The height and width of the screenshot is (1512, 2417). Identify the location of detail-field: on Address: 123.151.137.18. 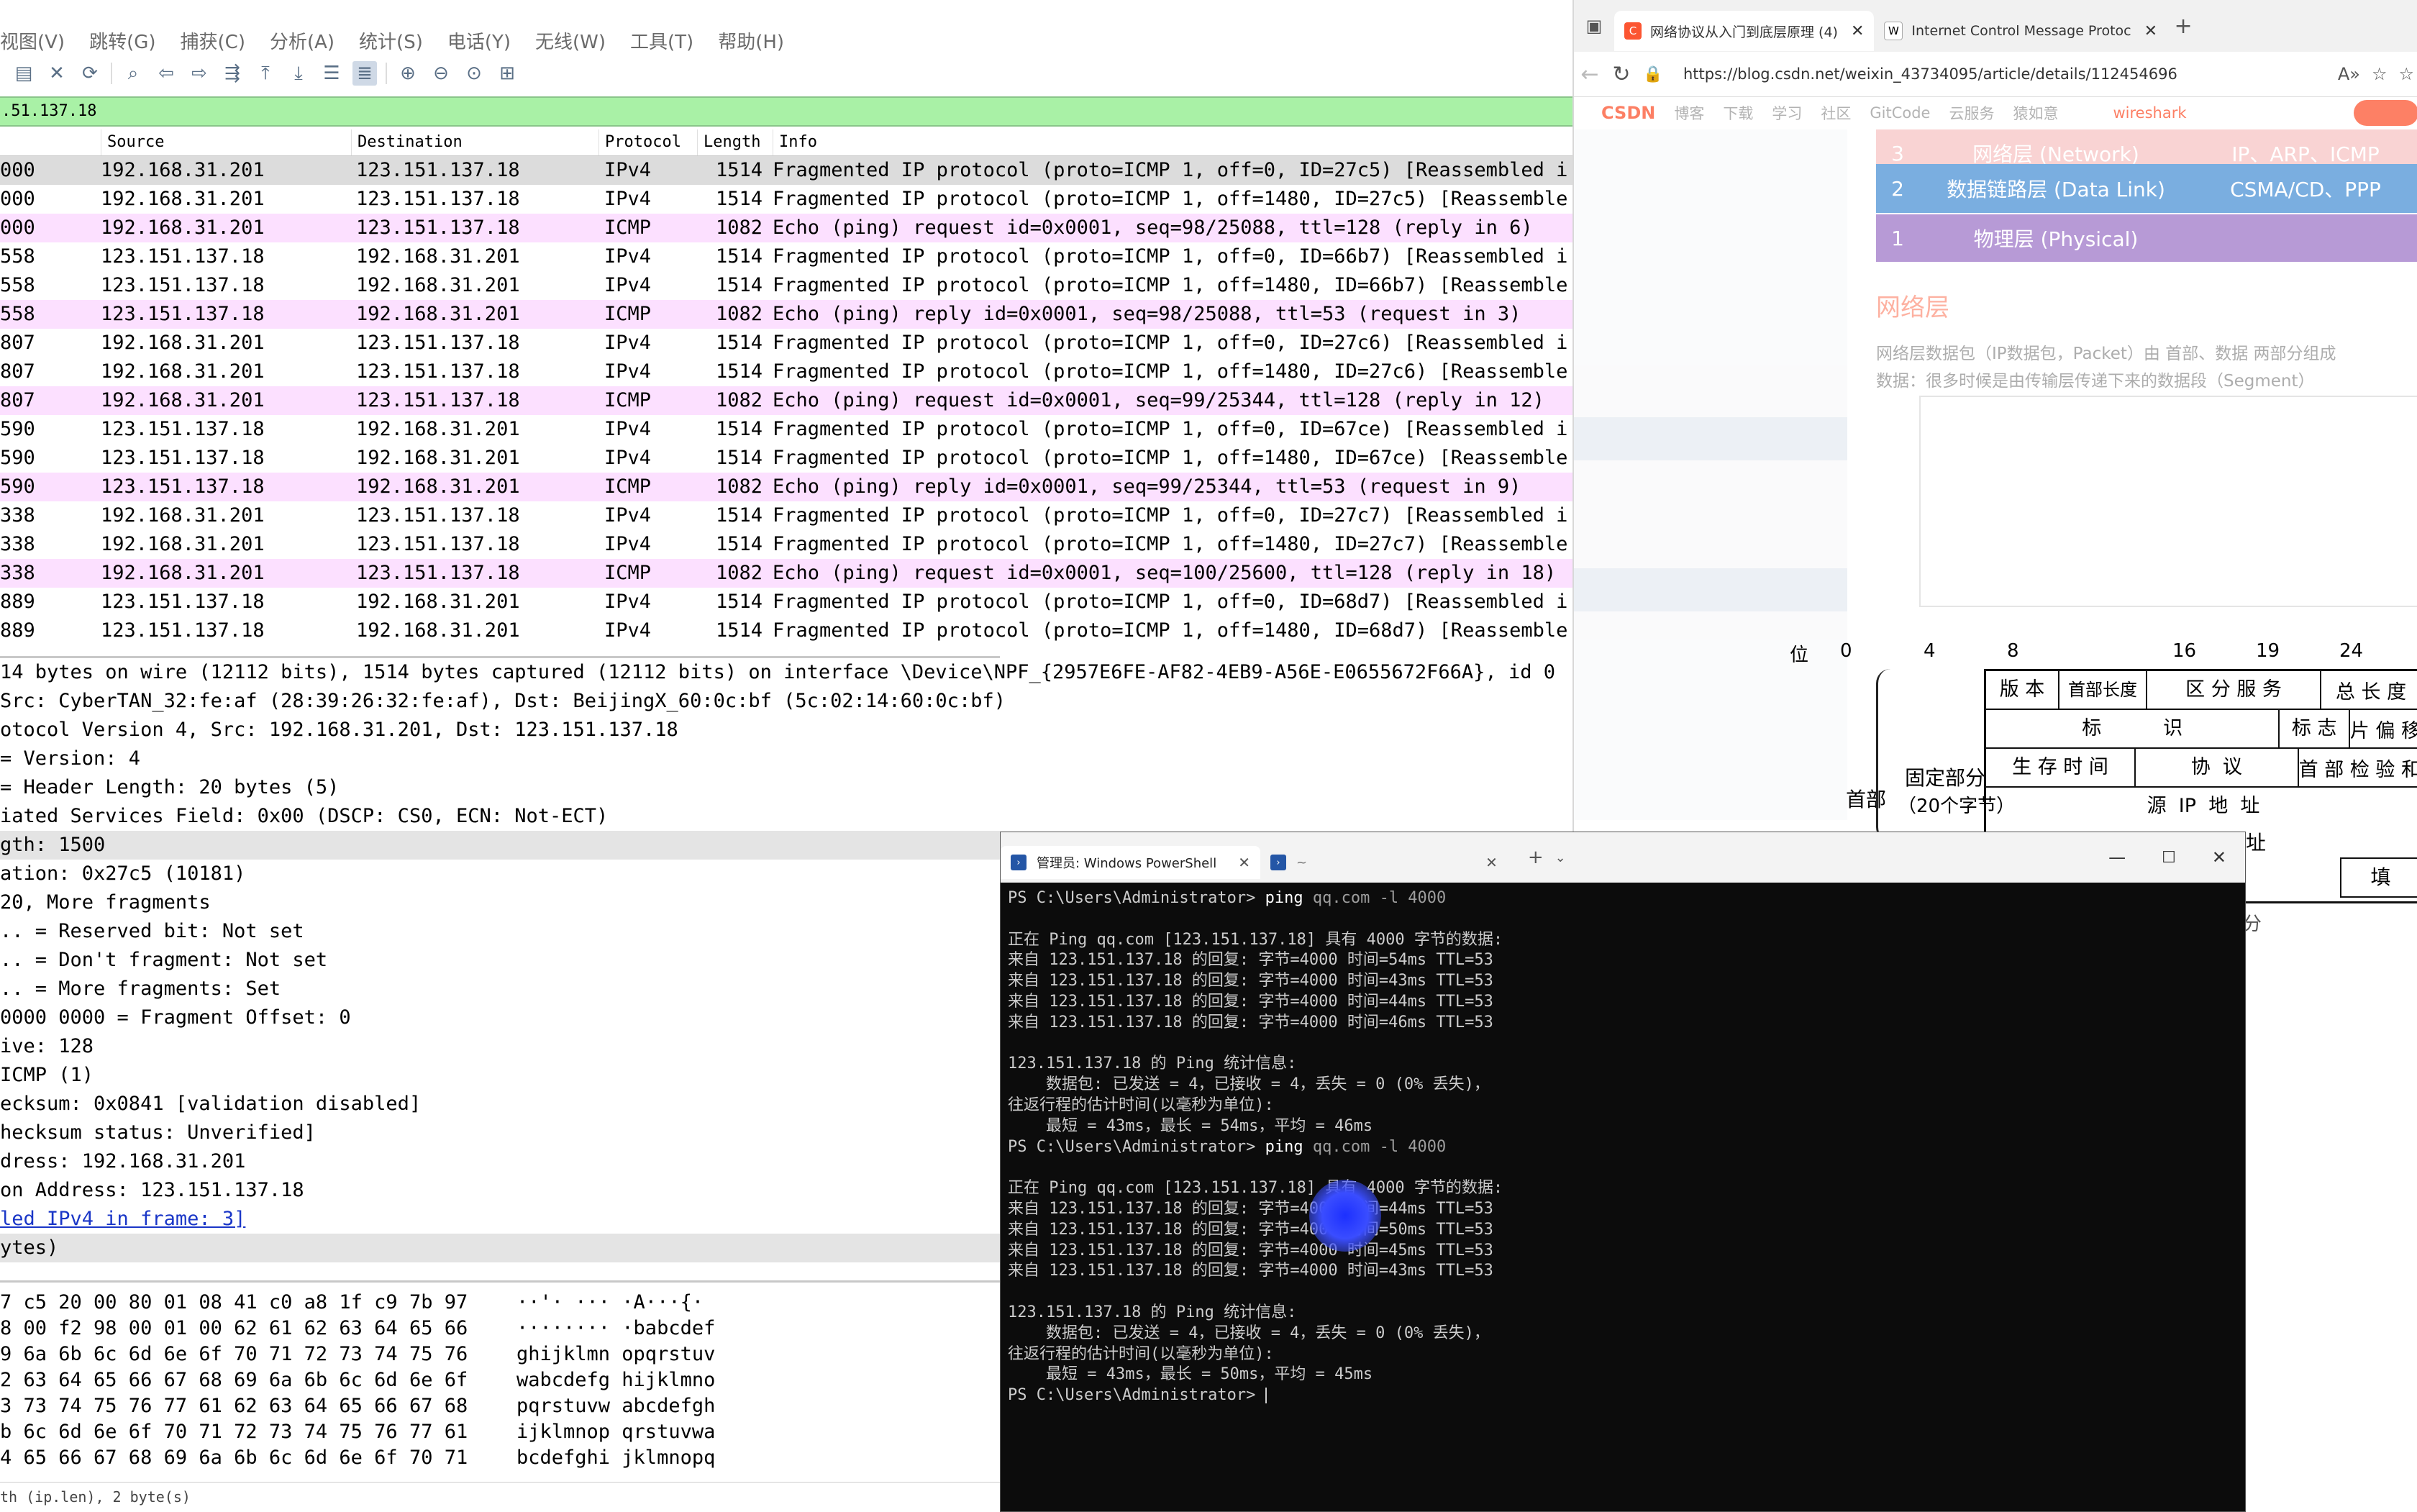
(500, 1190).